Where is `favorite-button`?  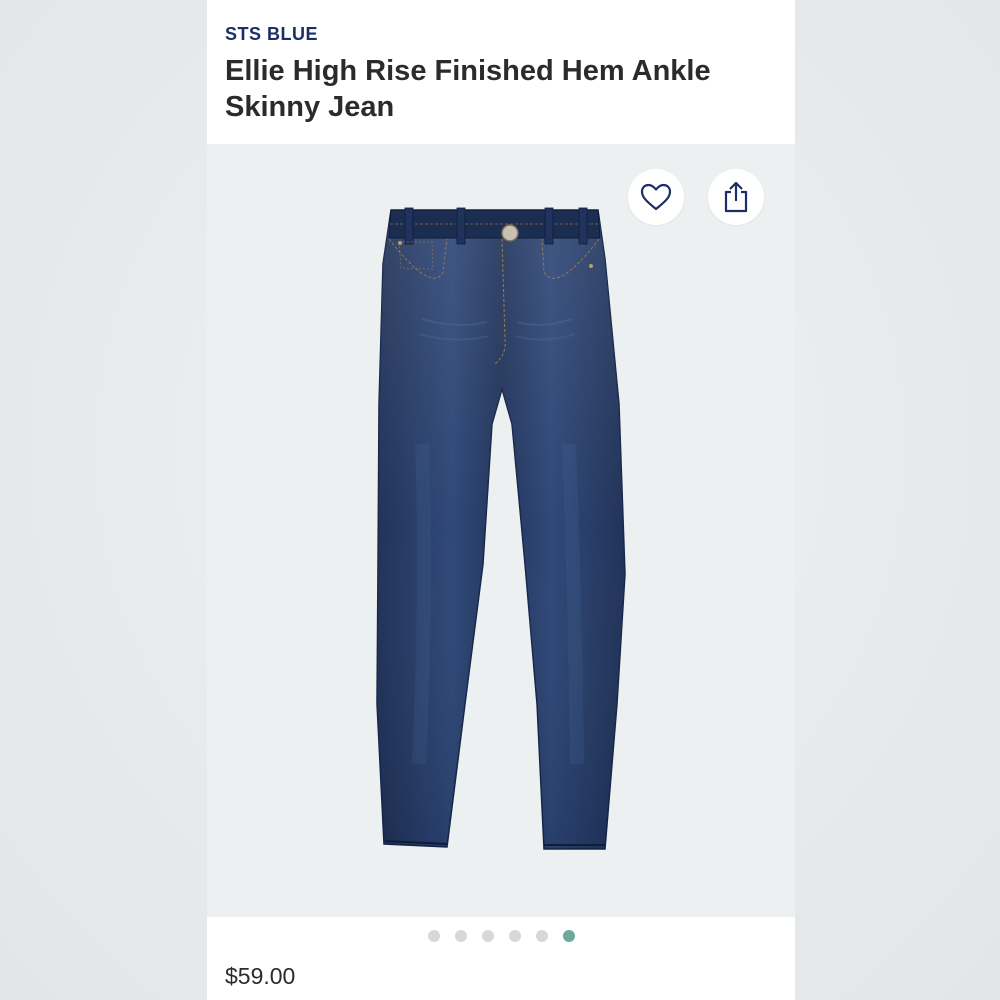
favorite-button is located at coordinates (656, 197).